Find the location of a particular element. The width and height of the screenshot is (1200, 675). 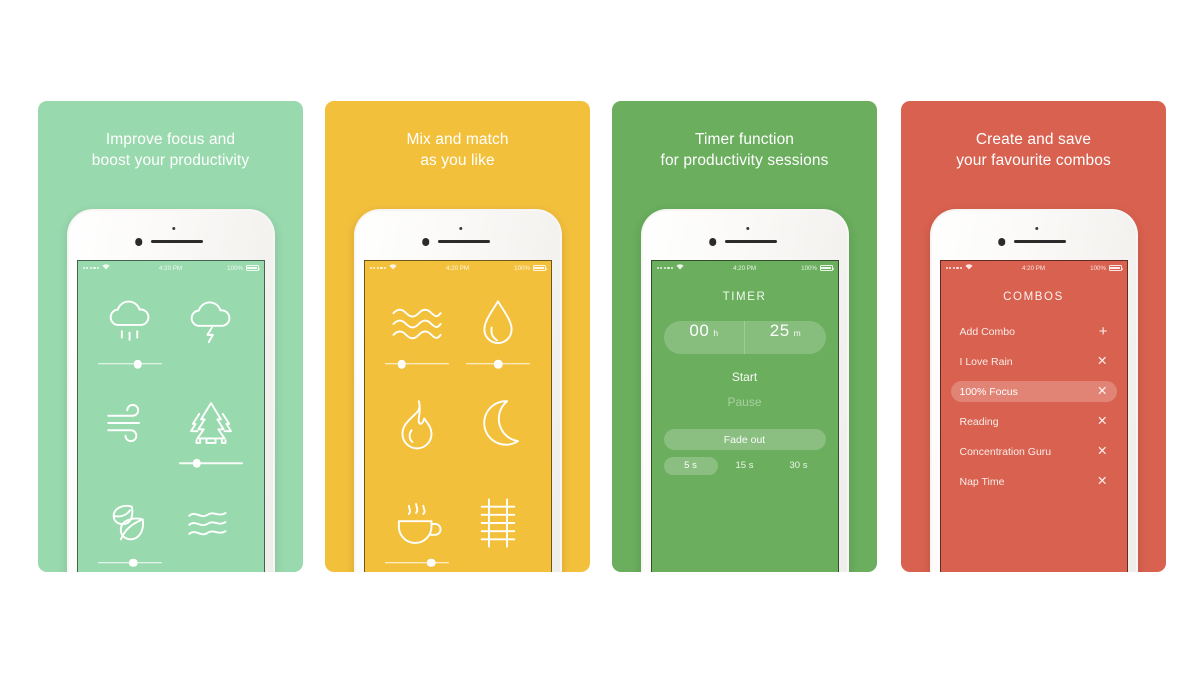

volume-slider-coffee-cup is located at coordinates (417, 563).